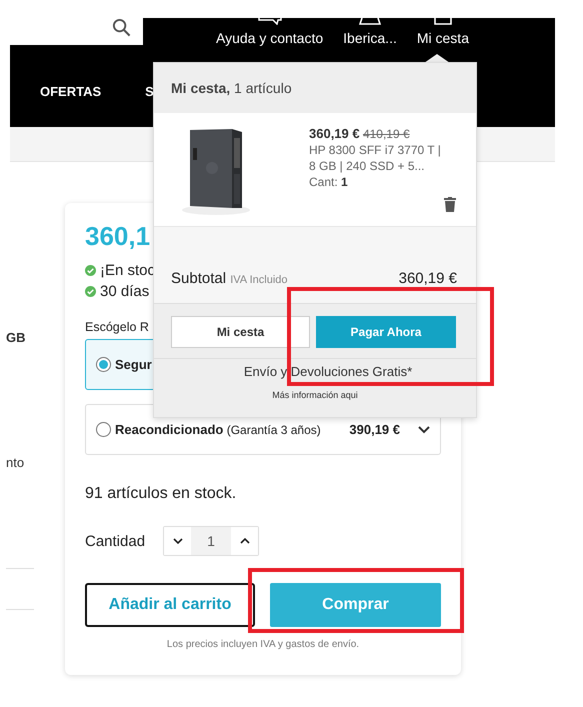 The height and width of the screenshot is (707, 583). What do you see at coordinates (315, 395) in the screenshot?
I see `more-info-link: Más información aqui` at bounding box center [315, 395].